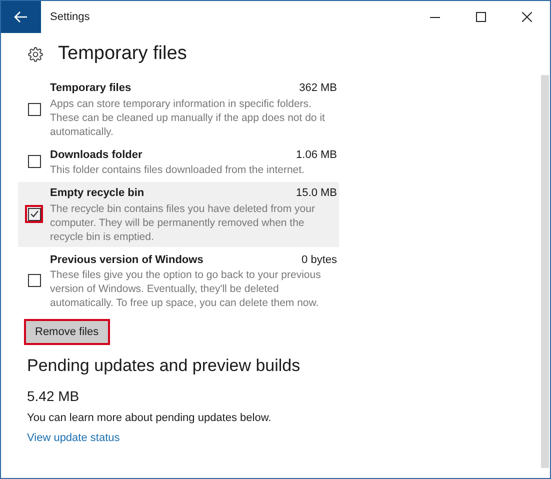  Describe the element at coordinates (319, 260) in the screenshot. I see `option-size: 0 bytes` at that location.